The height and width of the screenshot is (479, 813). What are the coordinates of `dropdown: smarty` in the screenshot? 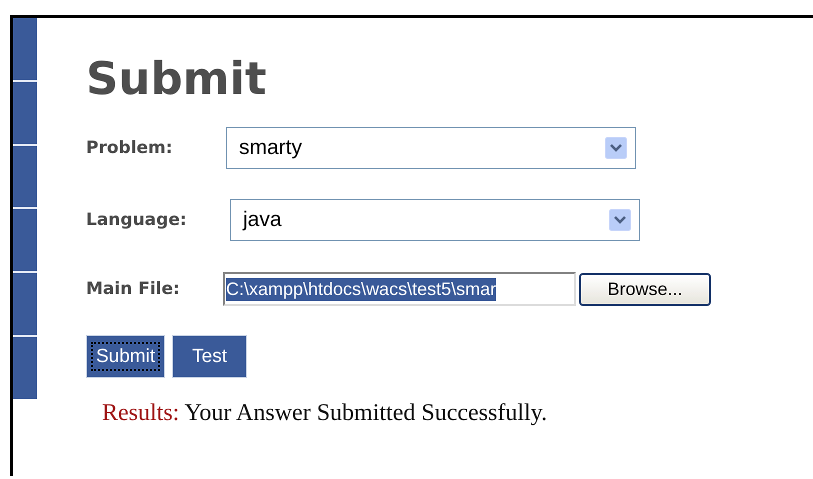 It's located at (431, 148).